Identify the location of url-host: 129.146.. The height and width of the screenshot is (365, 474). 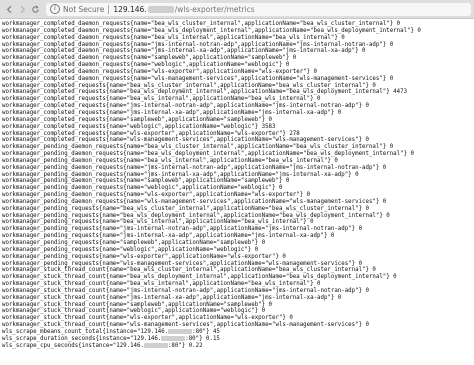
(130, 9).